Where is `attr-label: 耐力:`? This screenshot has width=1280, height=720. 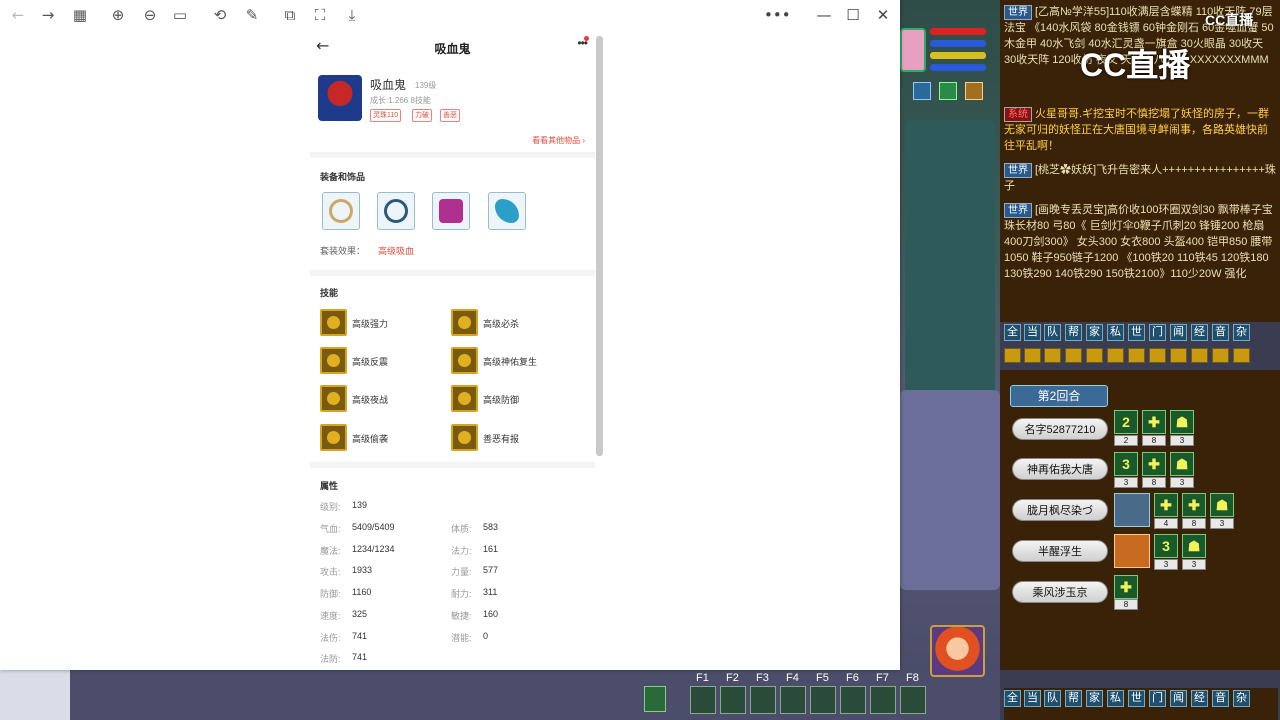 attr-label: 耐力: is located at coordinates (461, 594).